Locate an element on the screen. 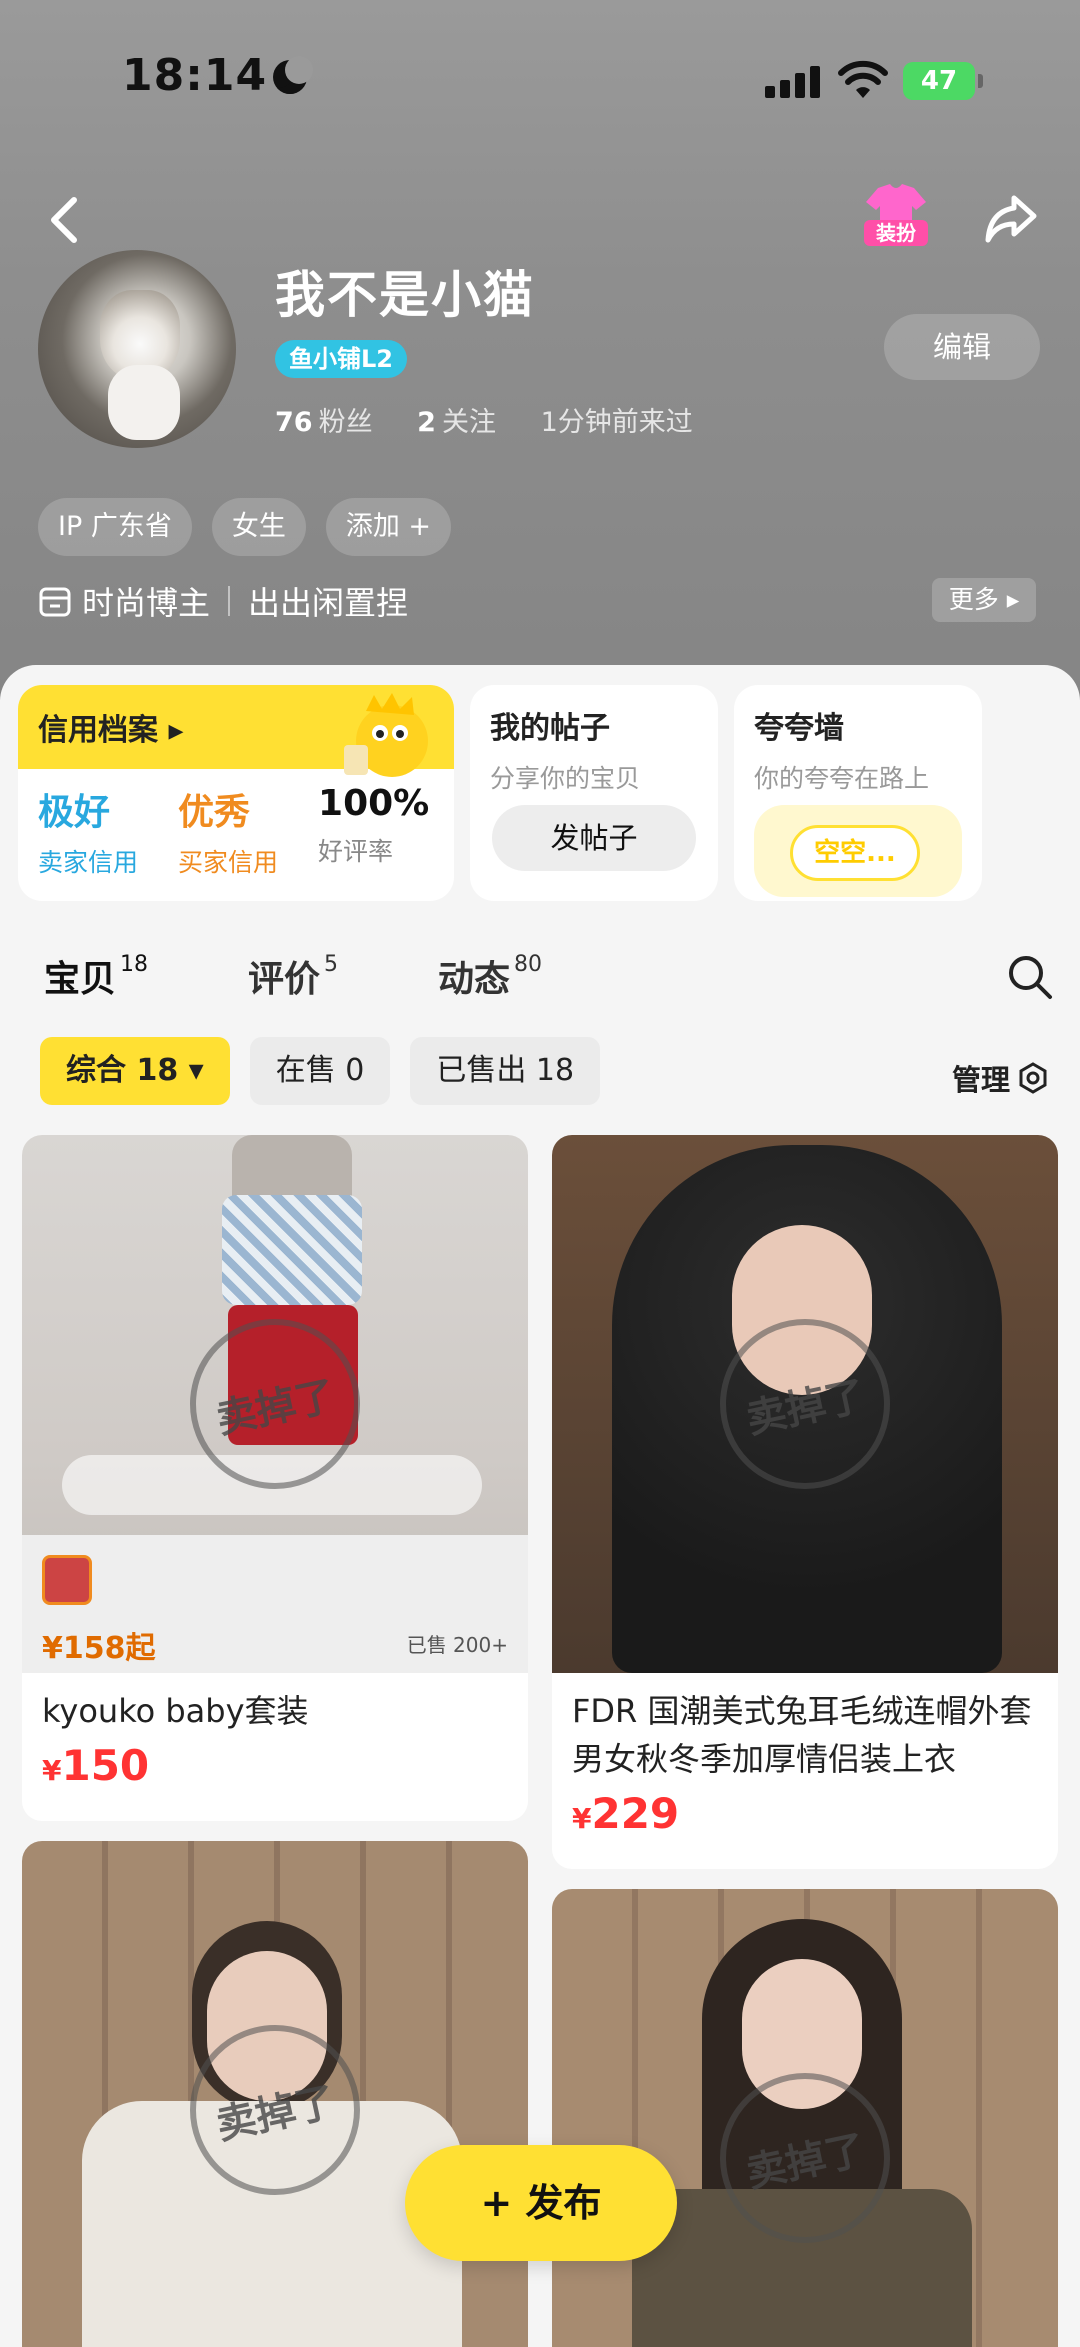  ip-location-tag: IP 广东省 is located at coordinates (115, 527).